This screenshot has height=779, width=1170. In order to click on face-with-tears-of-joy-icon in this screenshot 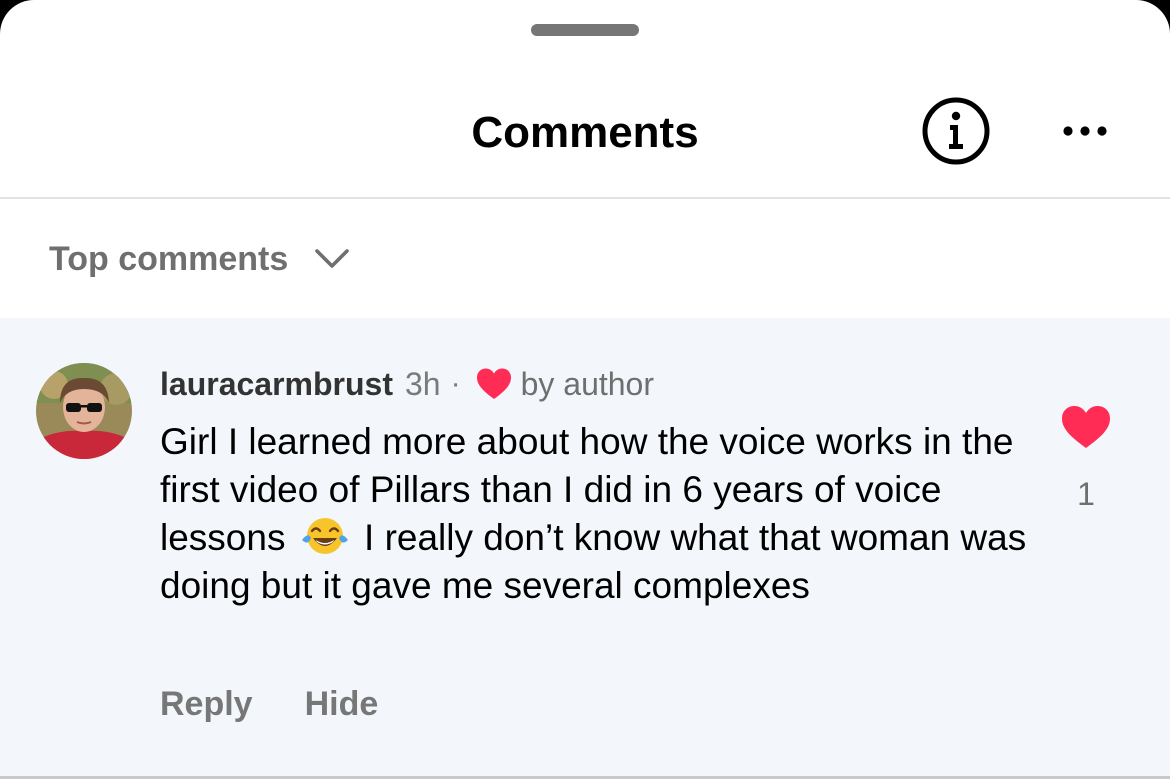, I will do `click(324, 536)`.